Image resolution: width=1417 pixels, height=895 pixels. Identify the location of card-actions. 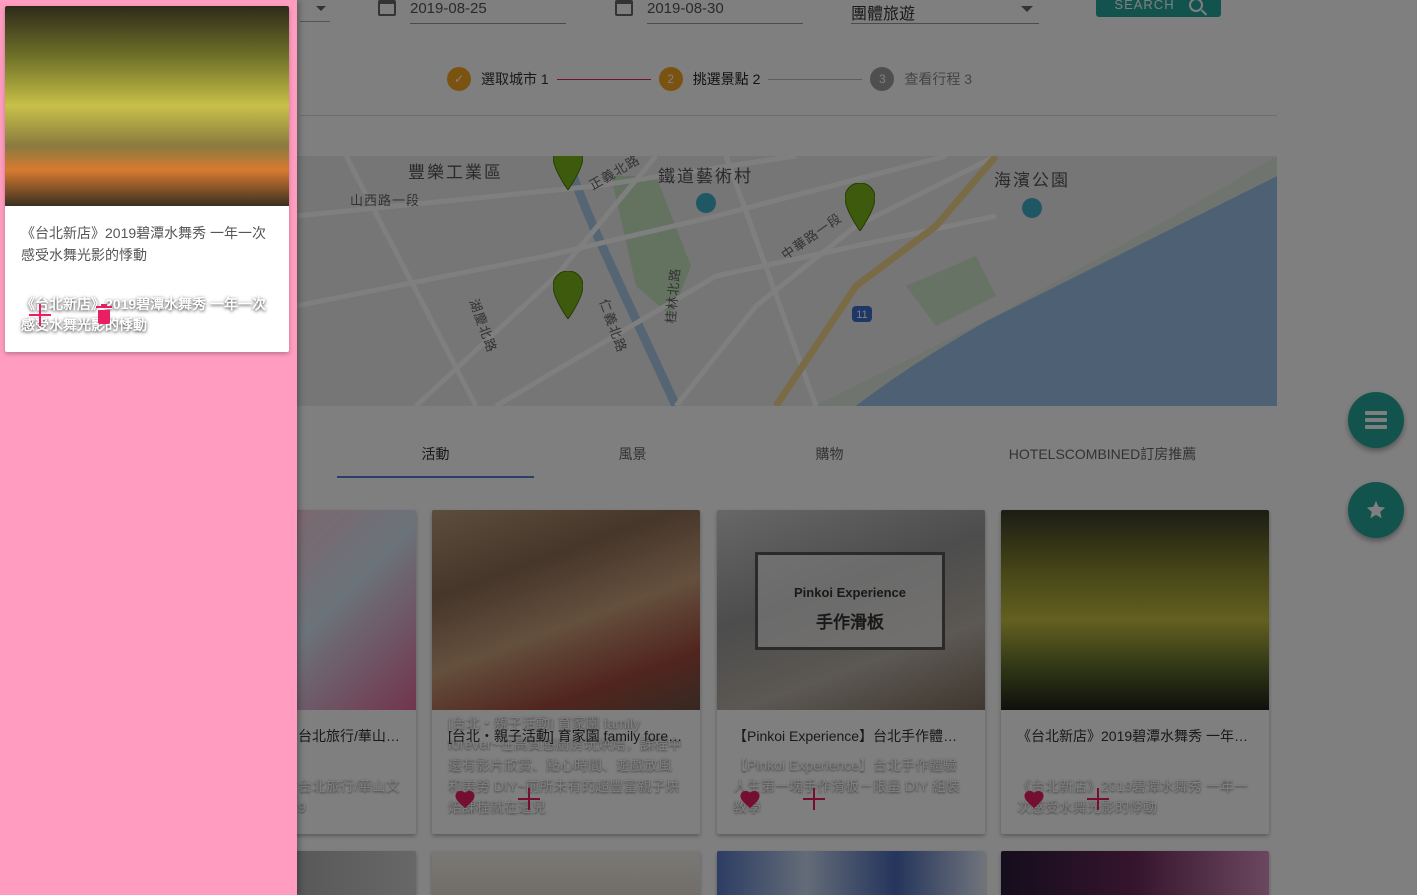
(72, 315).